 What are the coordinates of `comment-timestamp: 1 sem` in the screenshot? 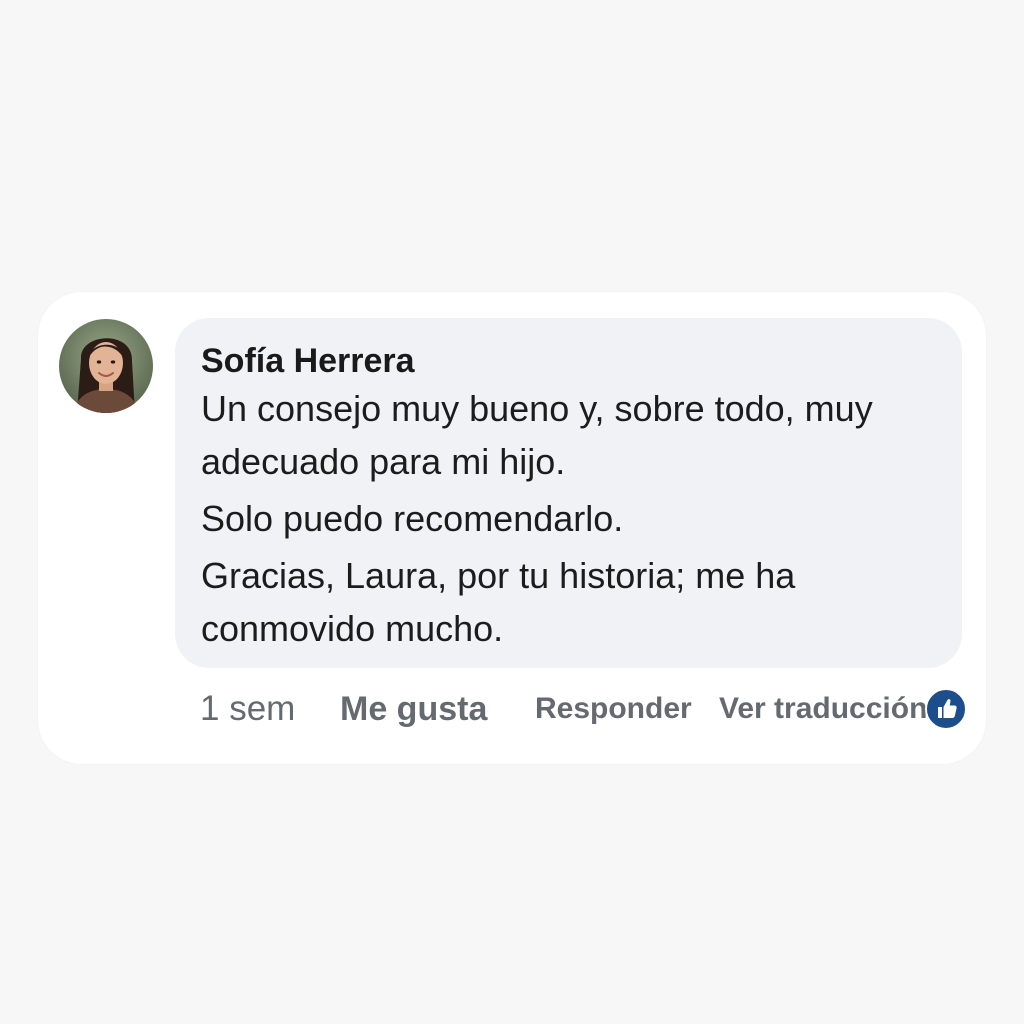 It's located at (247, 709).